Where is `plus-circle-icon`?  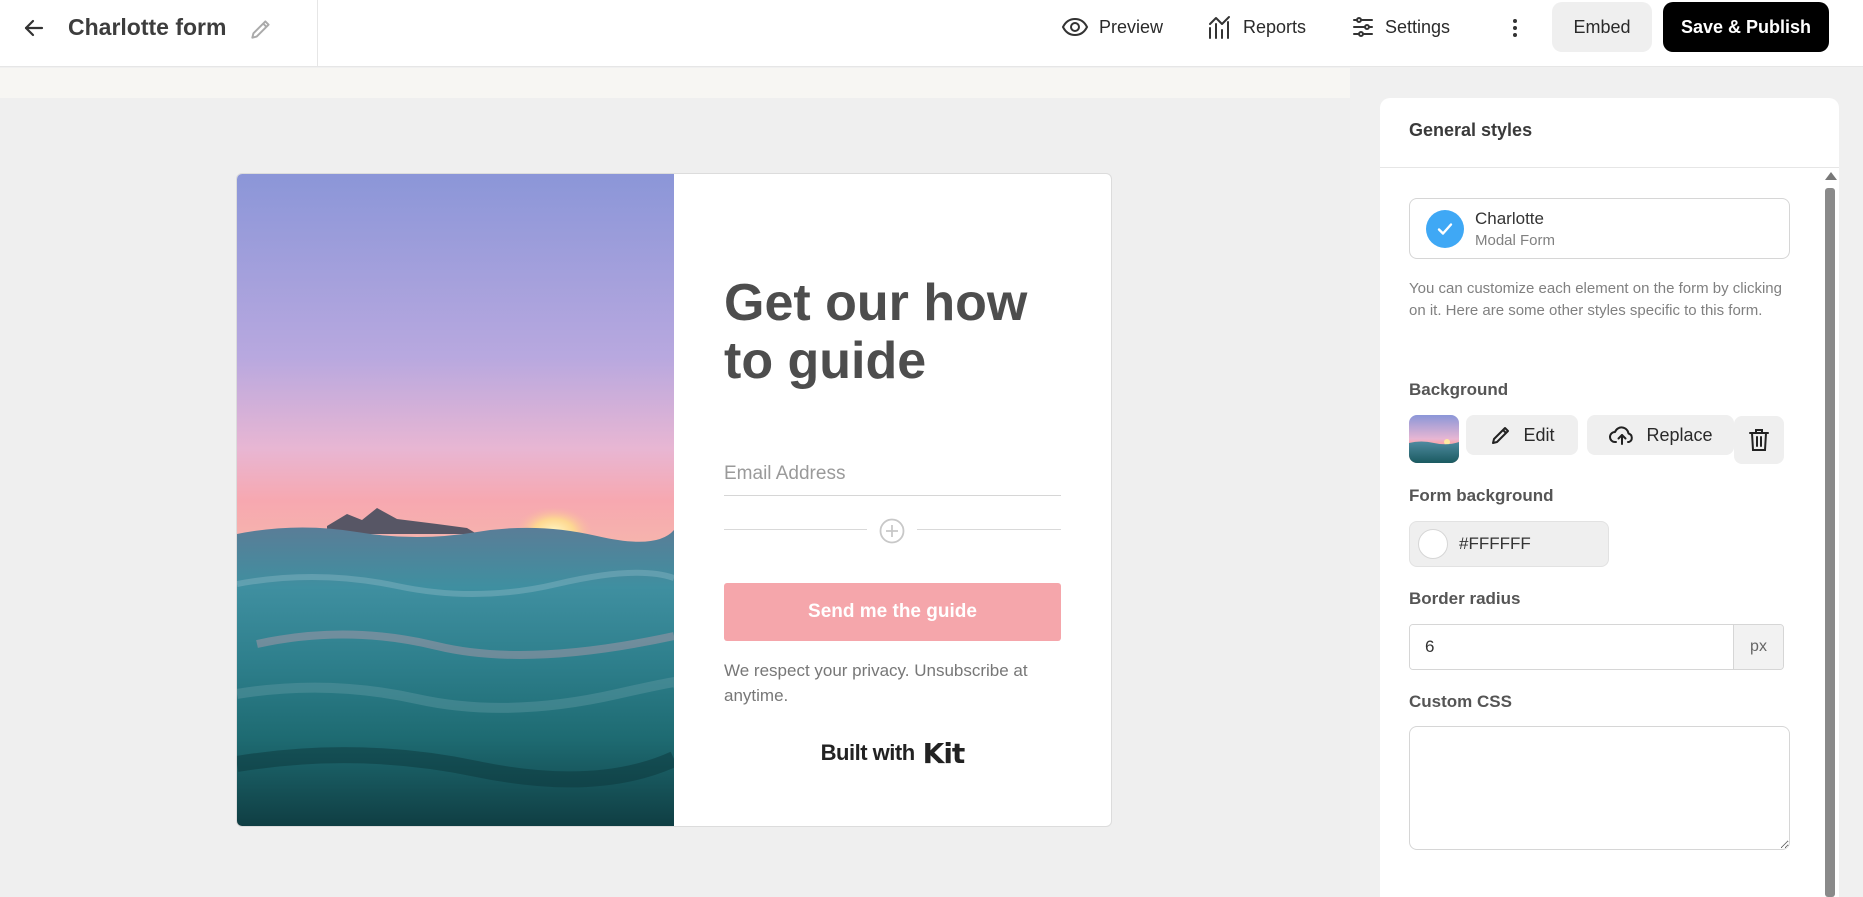 plus-circle-icon is located at coordinates (892, 531).